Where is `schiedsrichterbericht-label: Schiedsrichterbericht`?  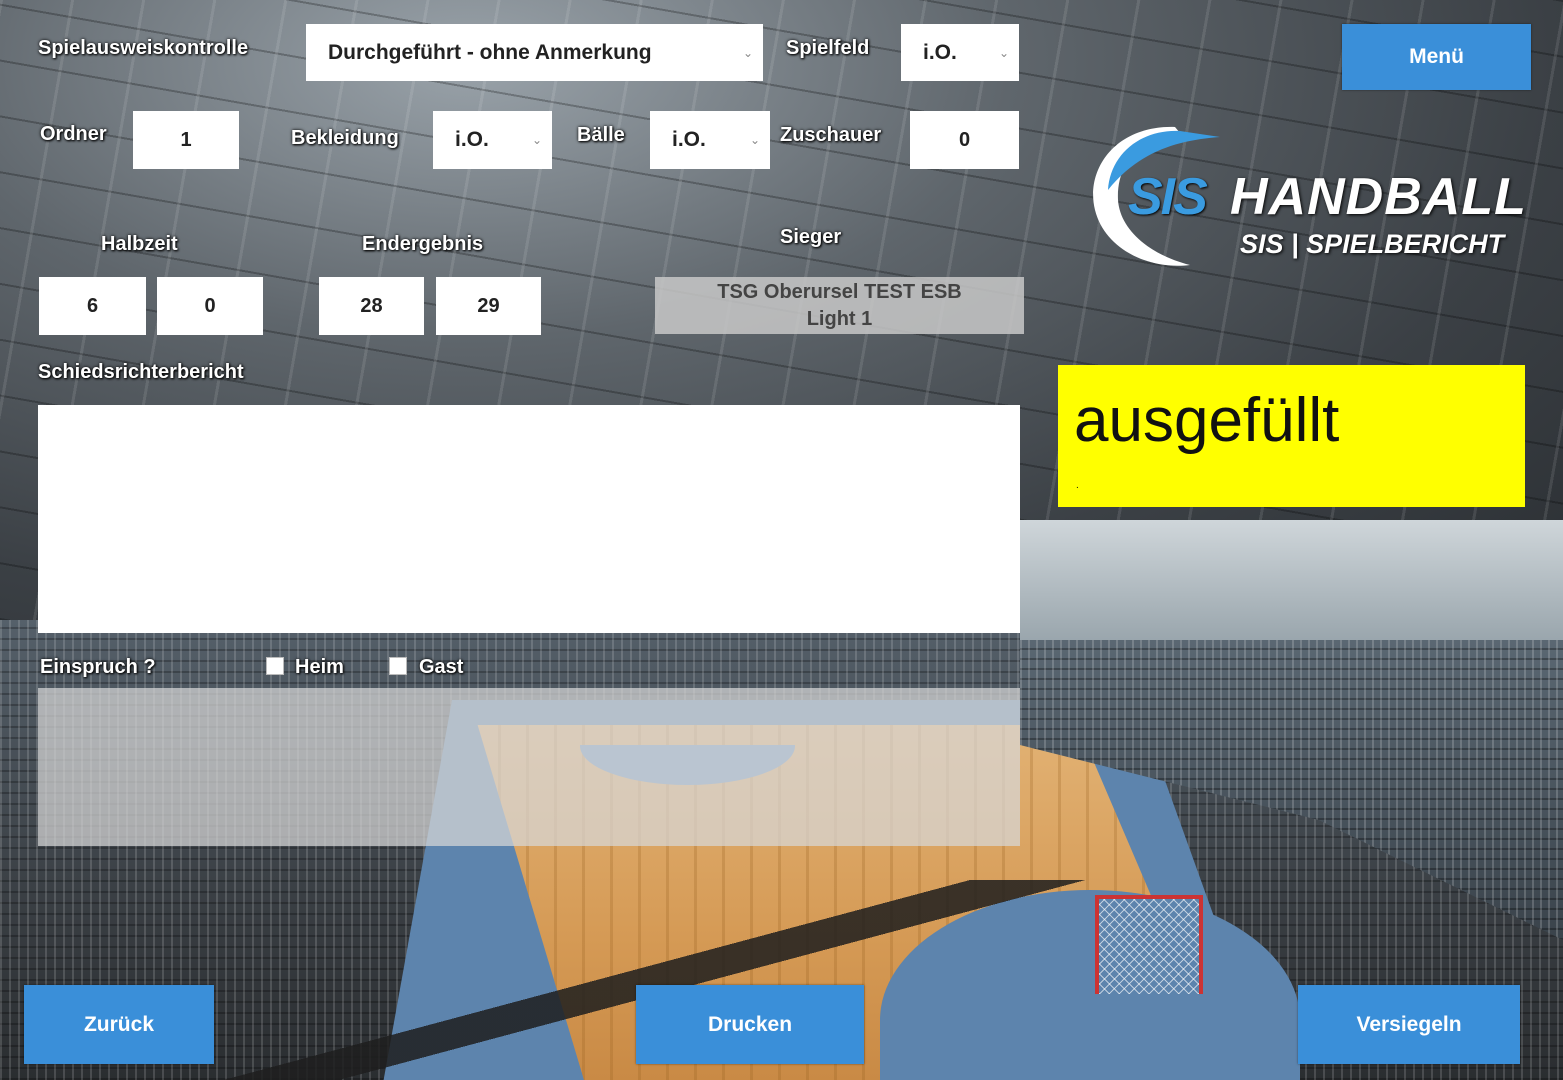 schiedsrichterbericht-label: Schiedsrichterbericht is located at coordinates (141, 372).